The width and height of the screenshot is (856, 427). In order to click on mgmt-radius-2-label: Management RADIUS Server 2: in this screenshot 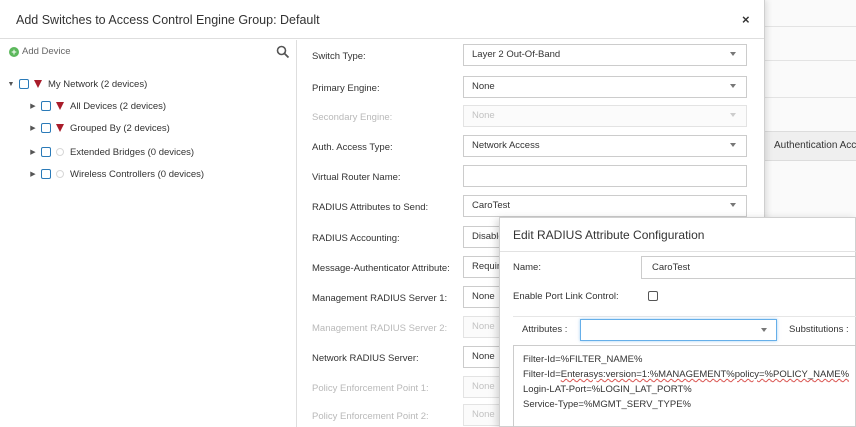, I will do `click(380, 328)`.